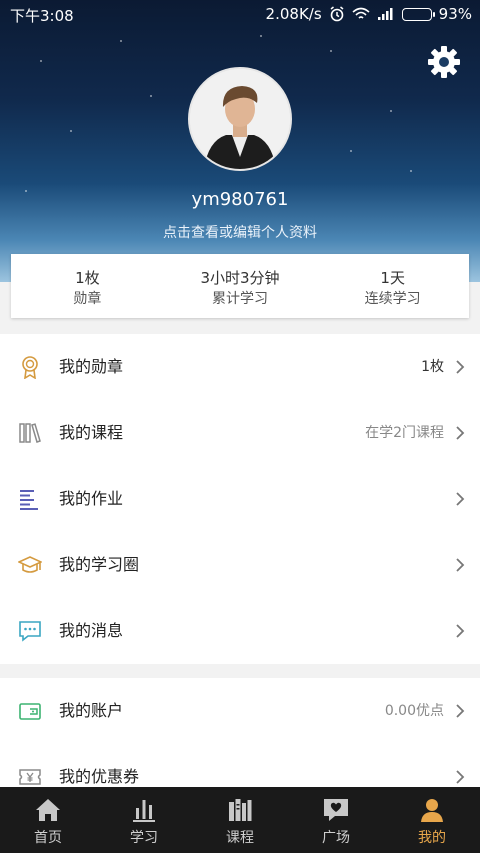  Describe the element at coordinates (404, 433) in the screenshot. I see `menu-value: 在学2门课程` at that location.